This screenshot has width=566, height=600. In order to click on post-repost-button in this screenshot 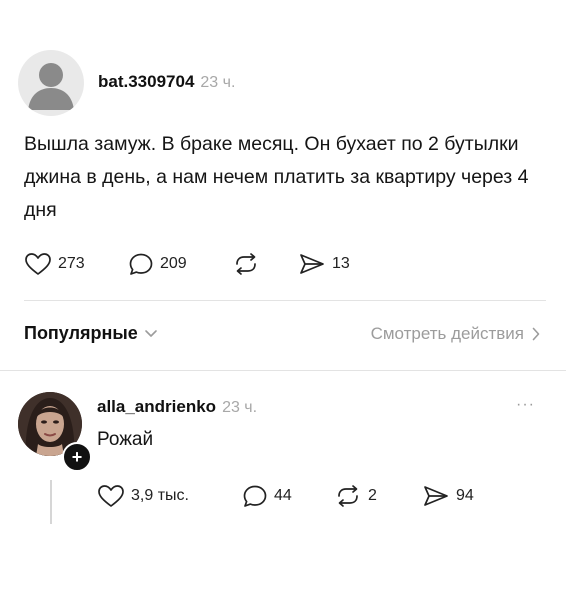, I will do `click(246, 264)`.